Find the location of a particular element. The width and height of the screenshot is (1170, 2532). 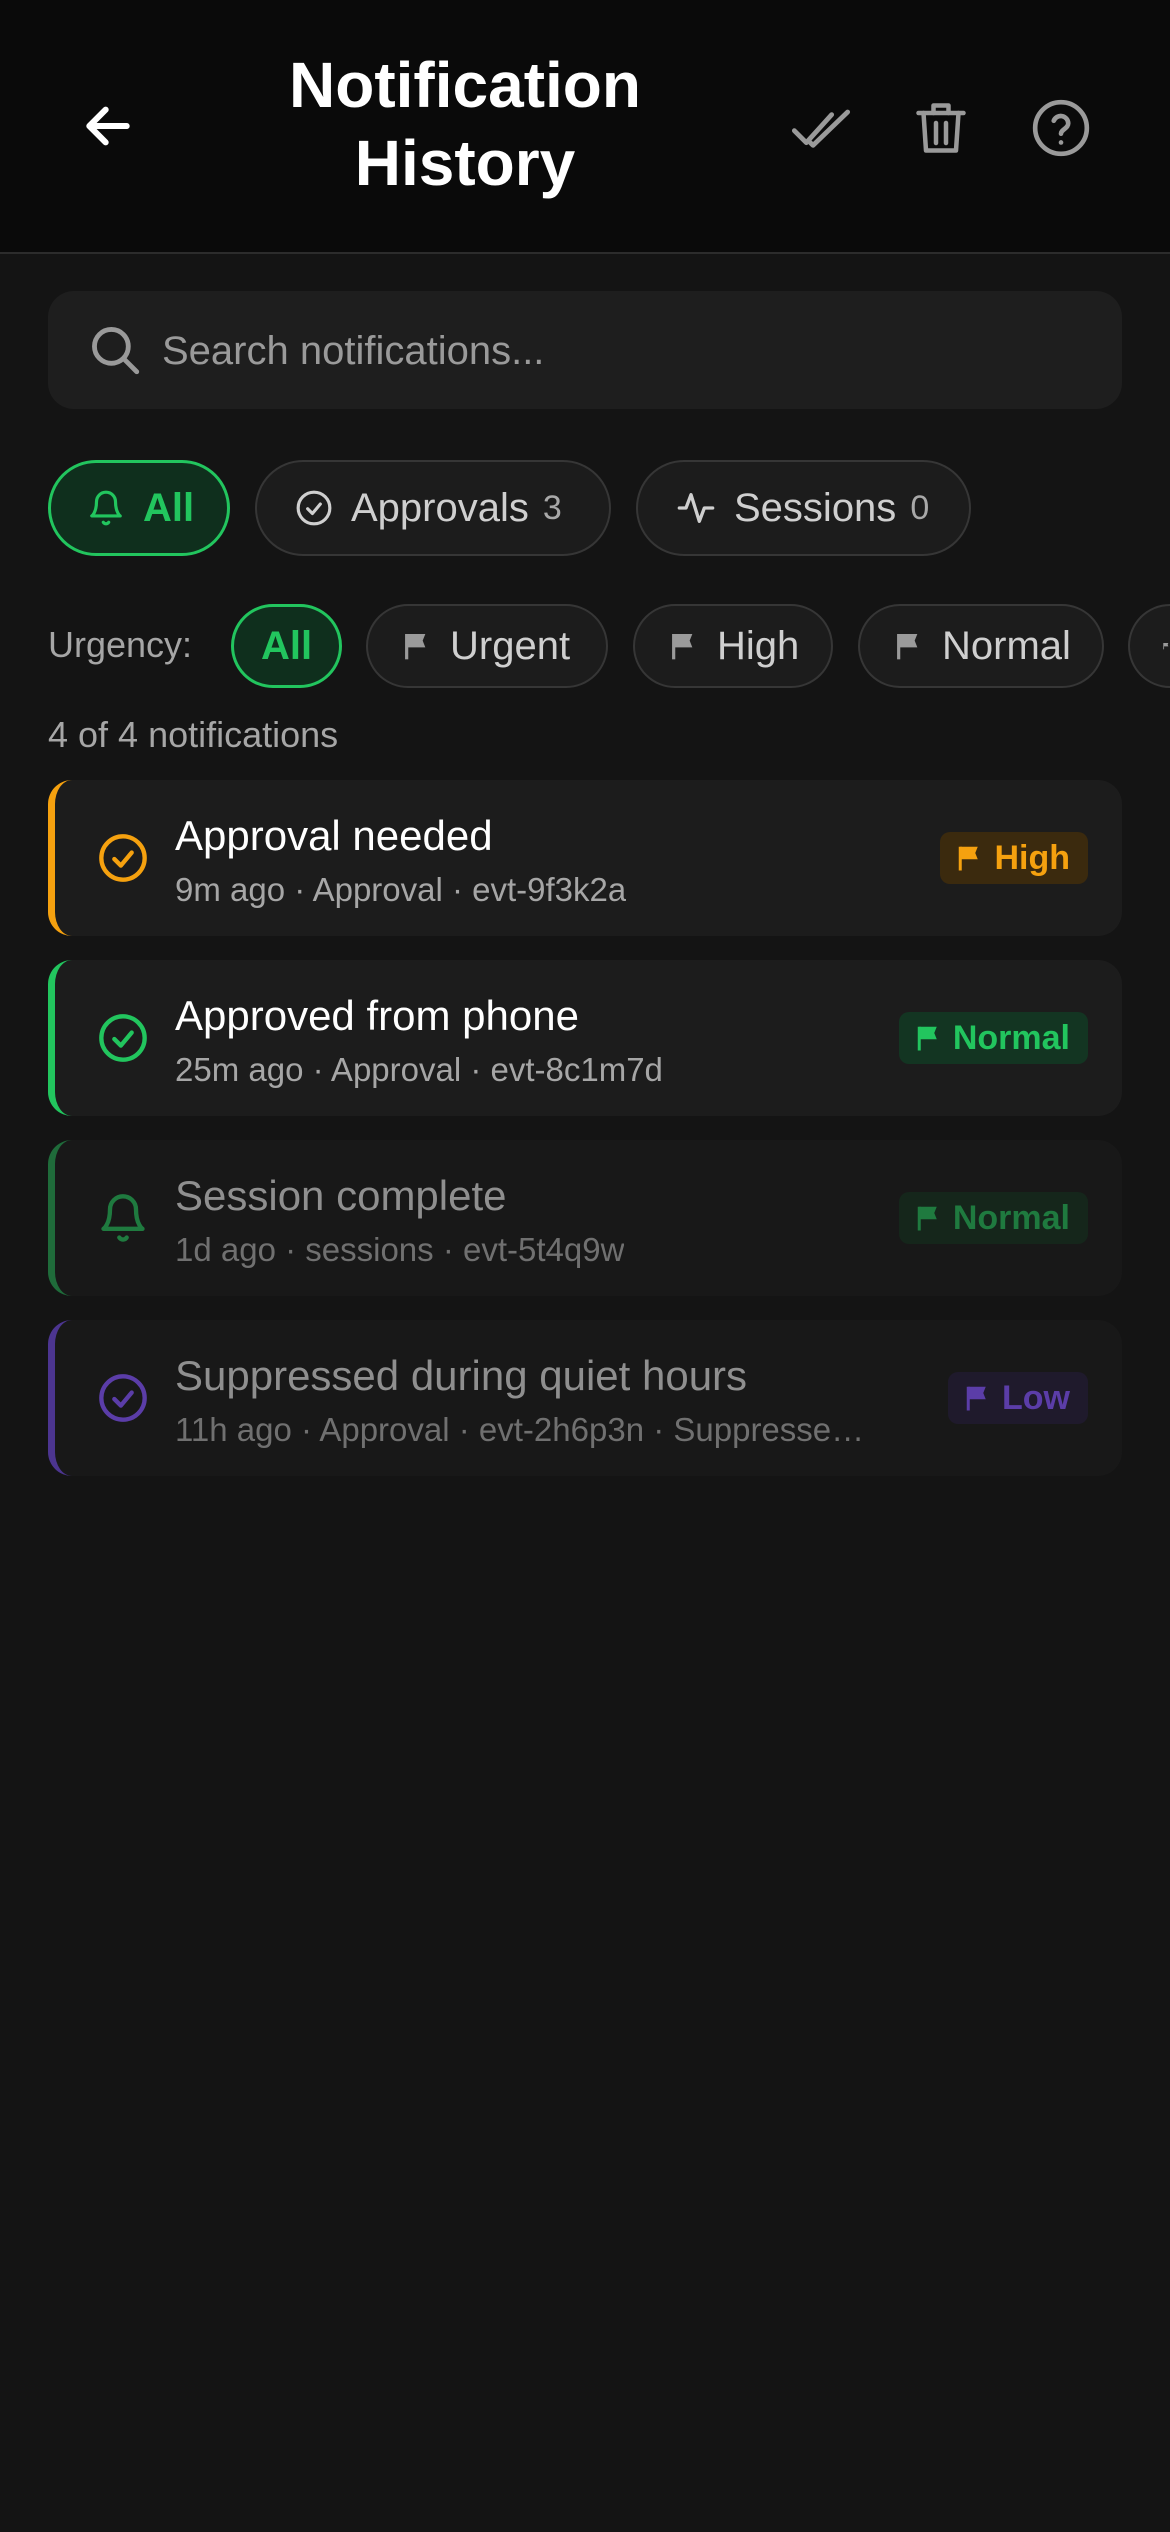

tab-count: 3 is located at coordinates (552, 507).